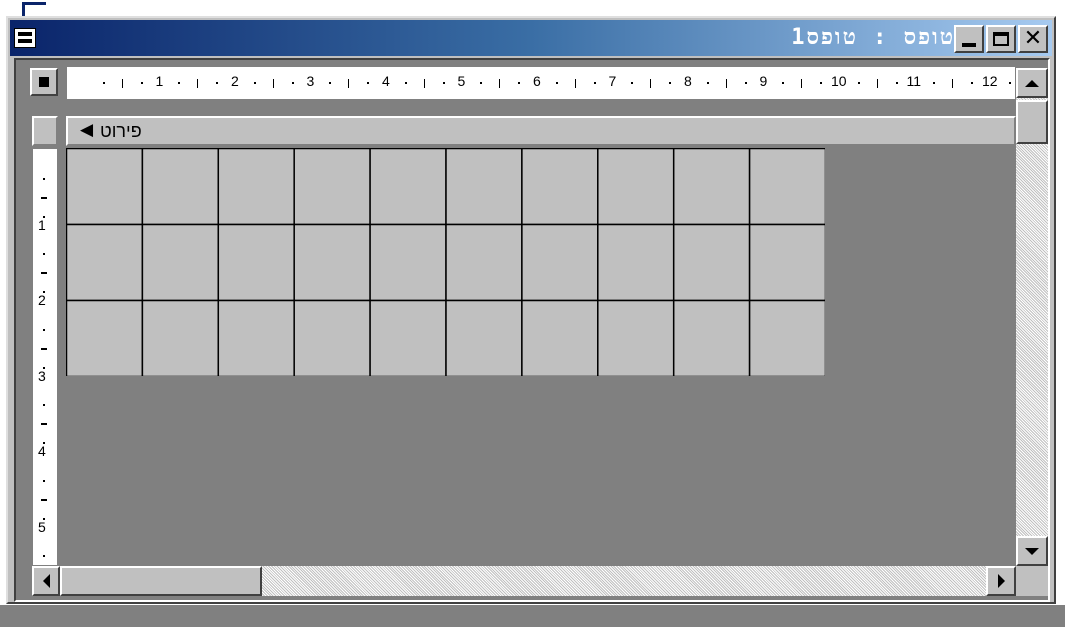 This screenshot has width=1065, height=627. I want to click on ruler-label: 10, so click(839, 81).